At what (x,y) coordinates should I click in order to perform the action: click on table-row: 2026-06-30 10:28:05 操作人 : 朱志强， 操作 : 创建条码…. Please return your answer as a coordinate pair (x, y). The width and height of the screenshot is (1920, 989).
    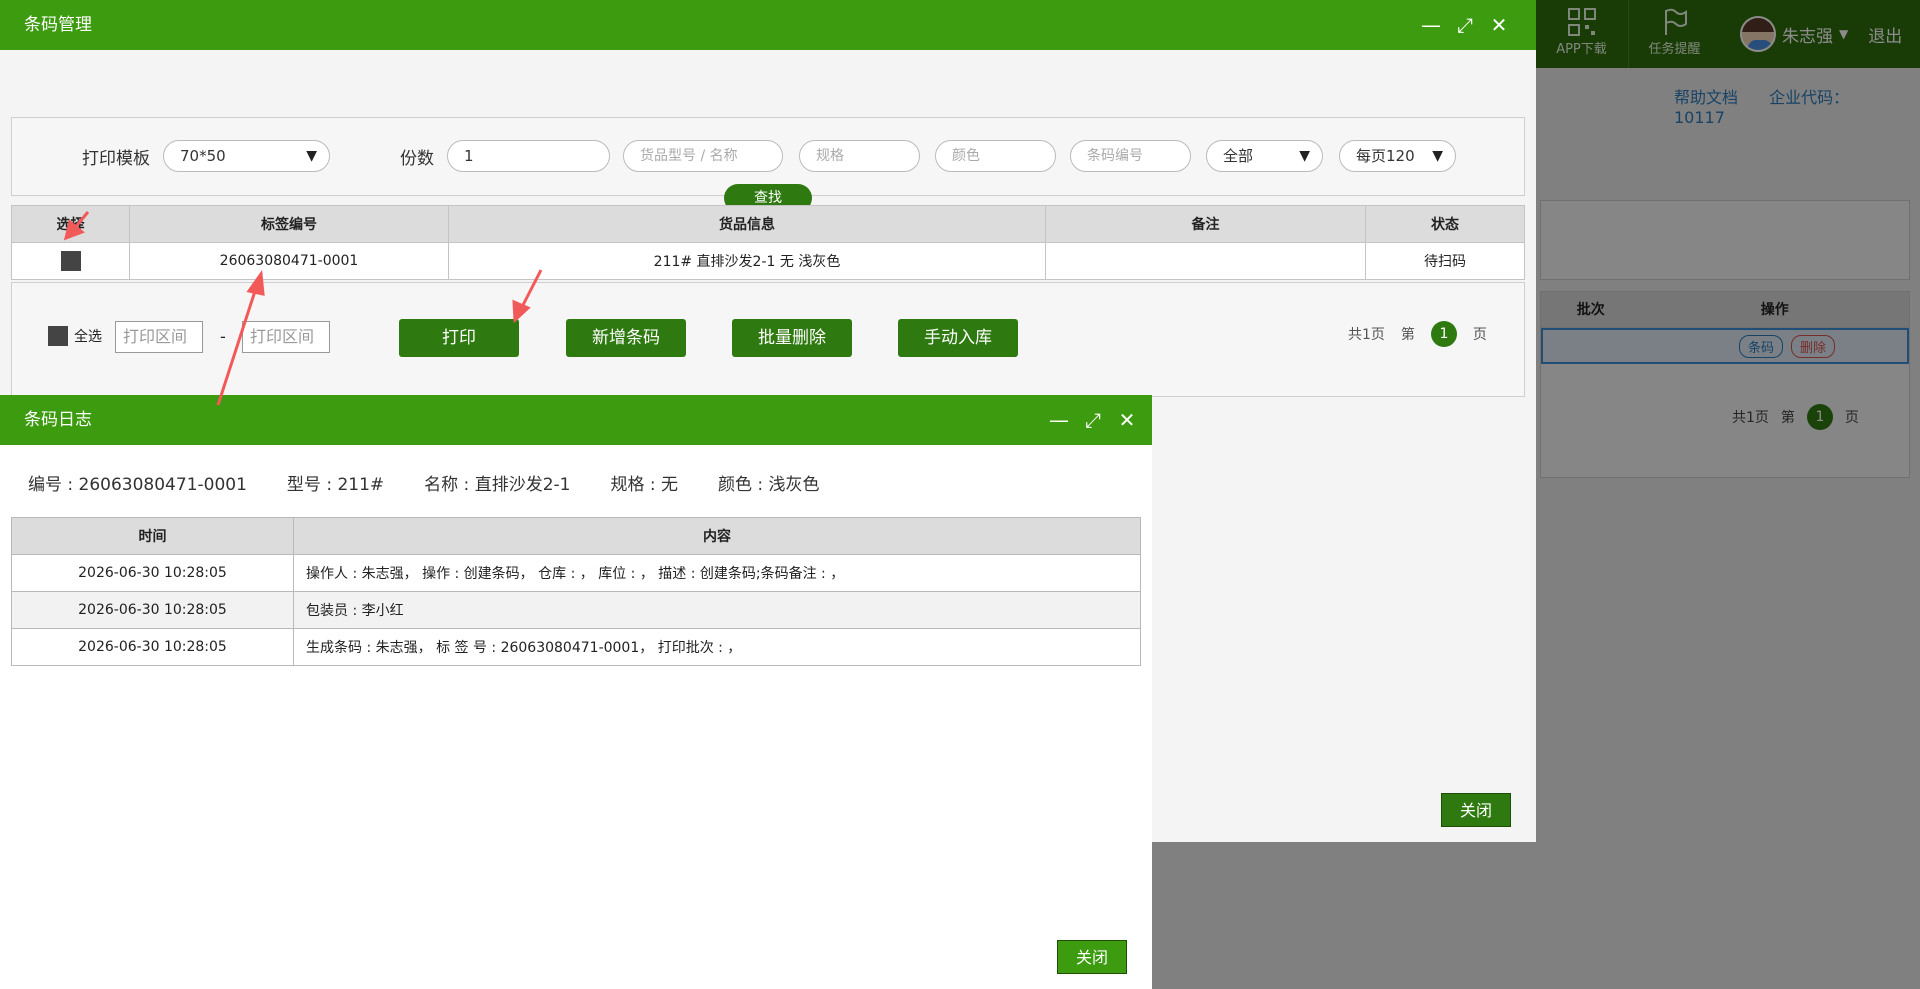
    Looking at the image, I should click on (576, 573).